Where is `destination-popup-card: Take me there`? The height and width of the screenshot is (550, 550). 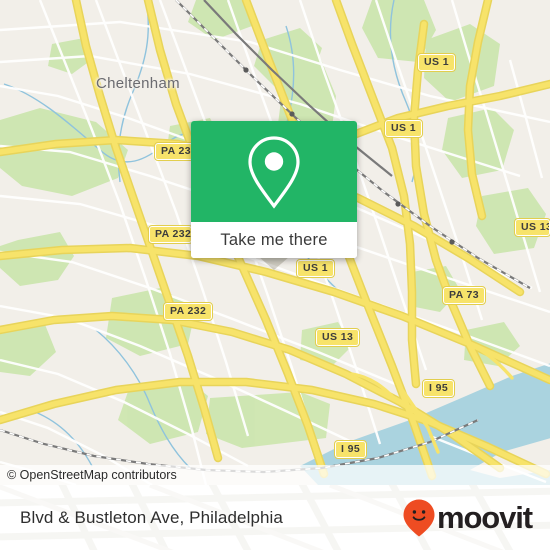 destination-popup-card: Take me there is located at coordinates (274, 189).